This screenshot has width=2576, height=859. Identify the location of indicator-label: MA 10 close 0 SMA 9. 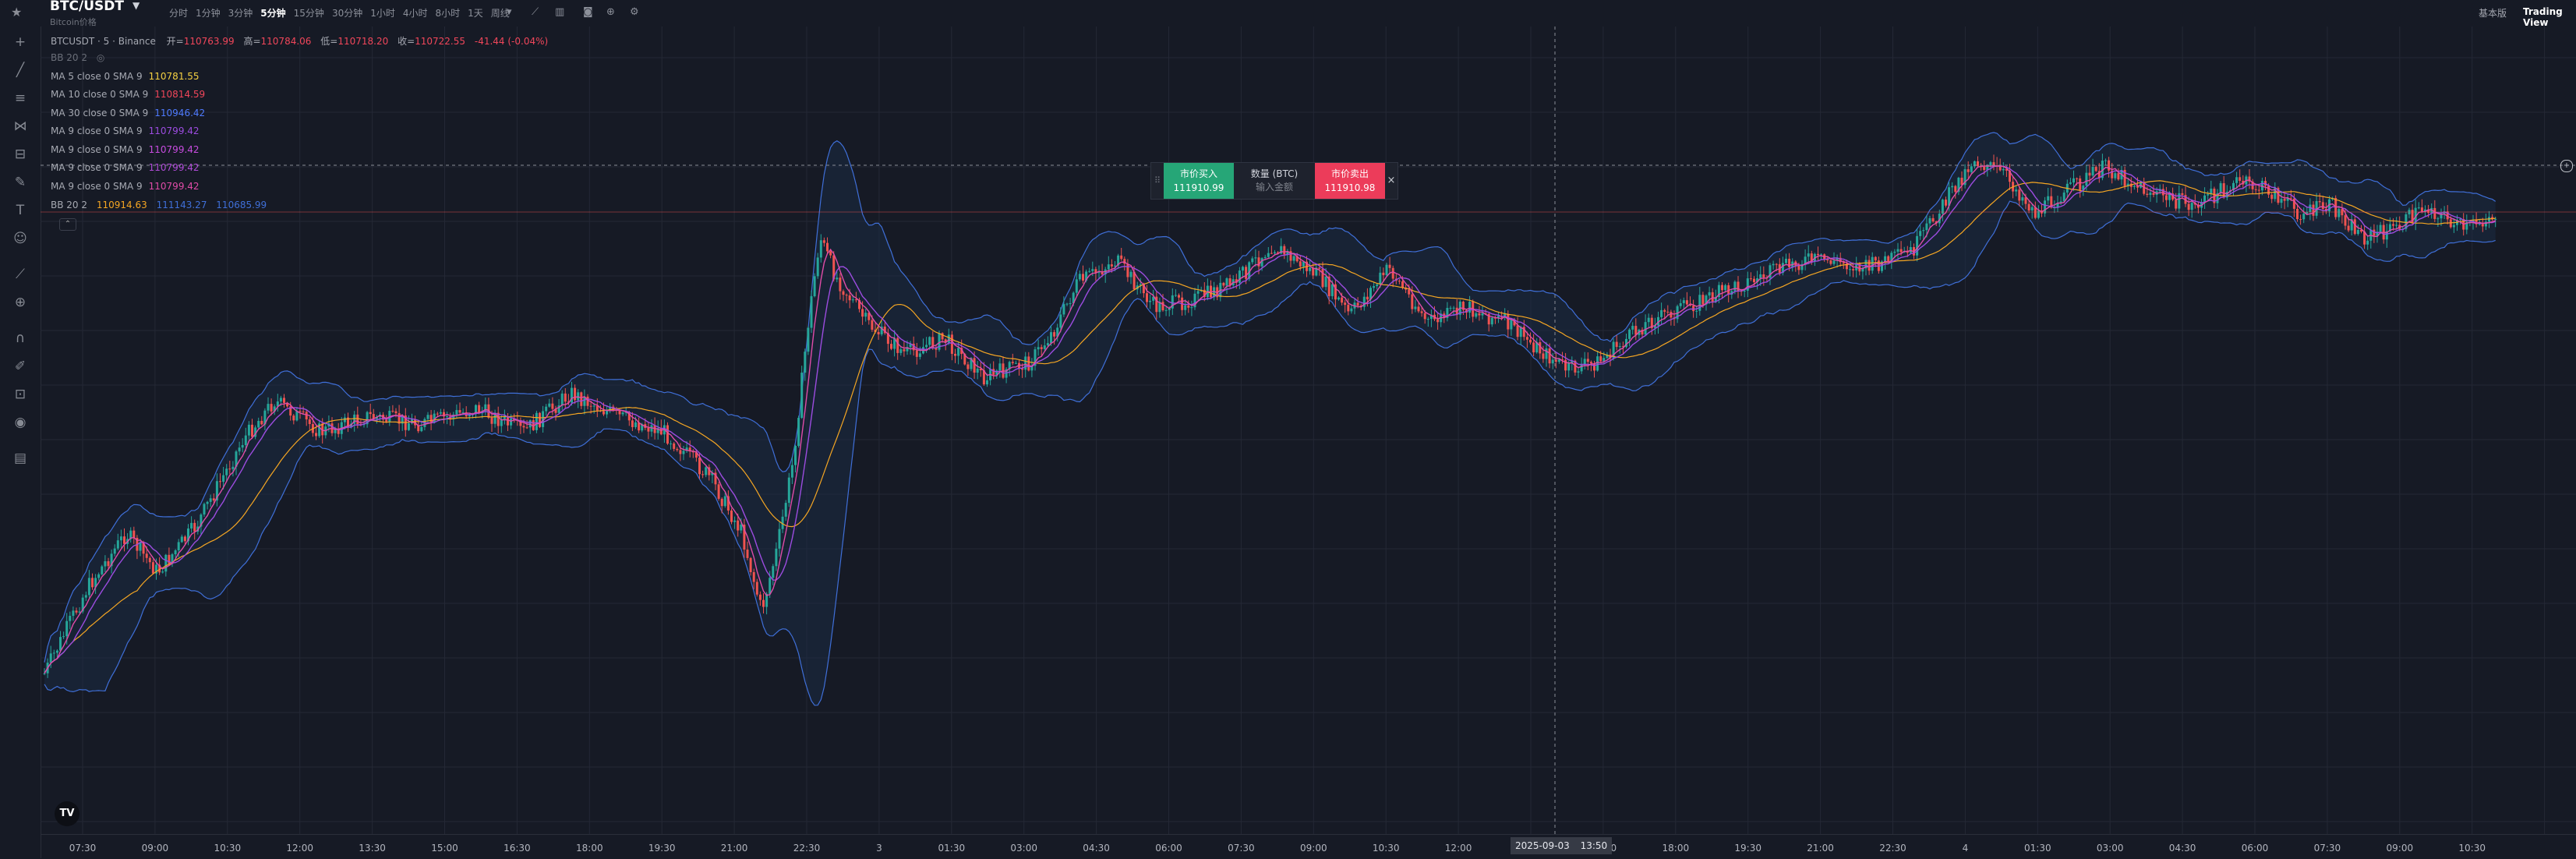
(100, 94).